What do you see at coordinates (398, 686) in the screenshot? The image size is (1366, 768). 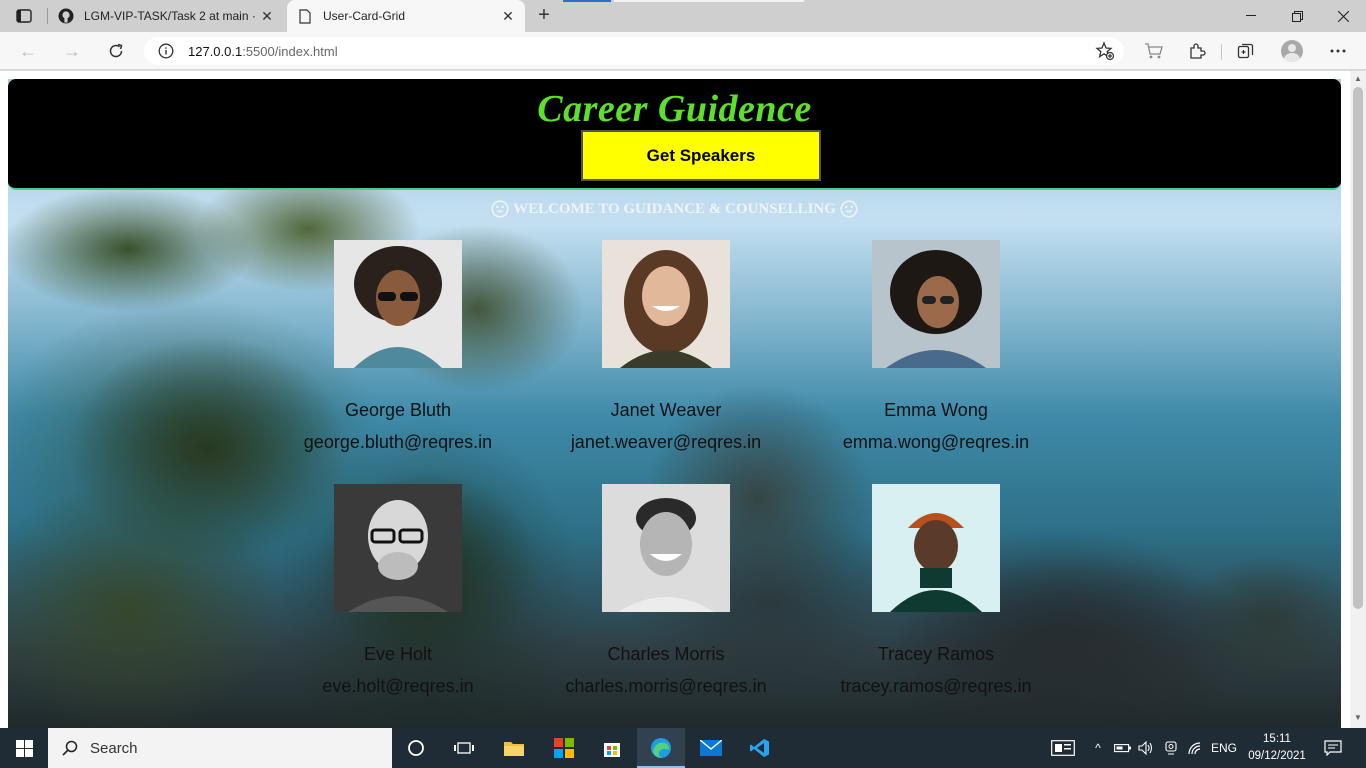 I see `user-email: eve.holt@reqres.in` at bounding box center [398, 686].